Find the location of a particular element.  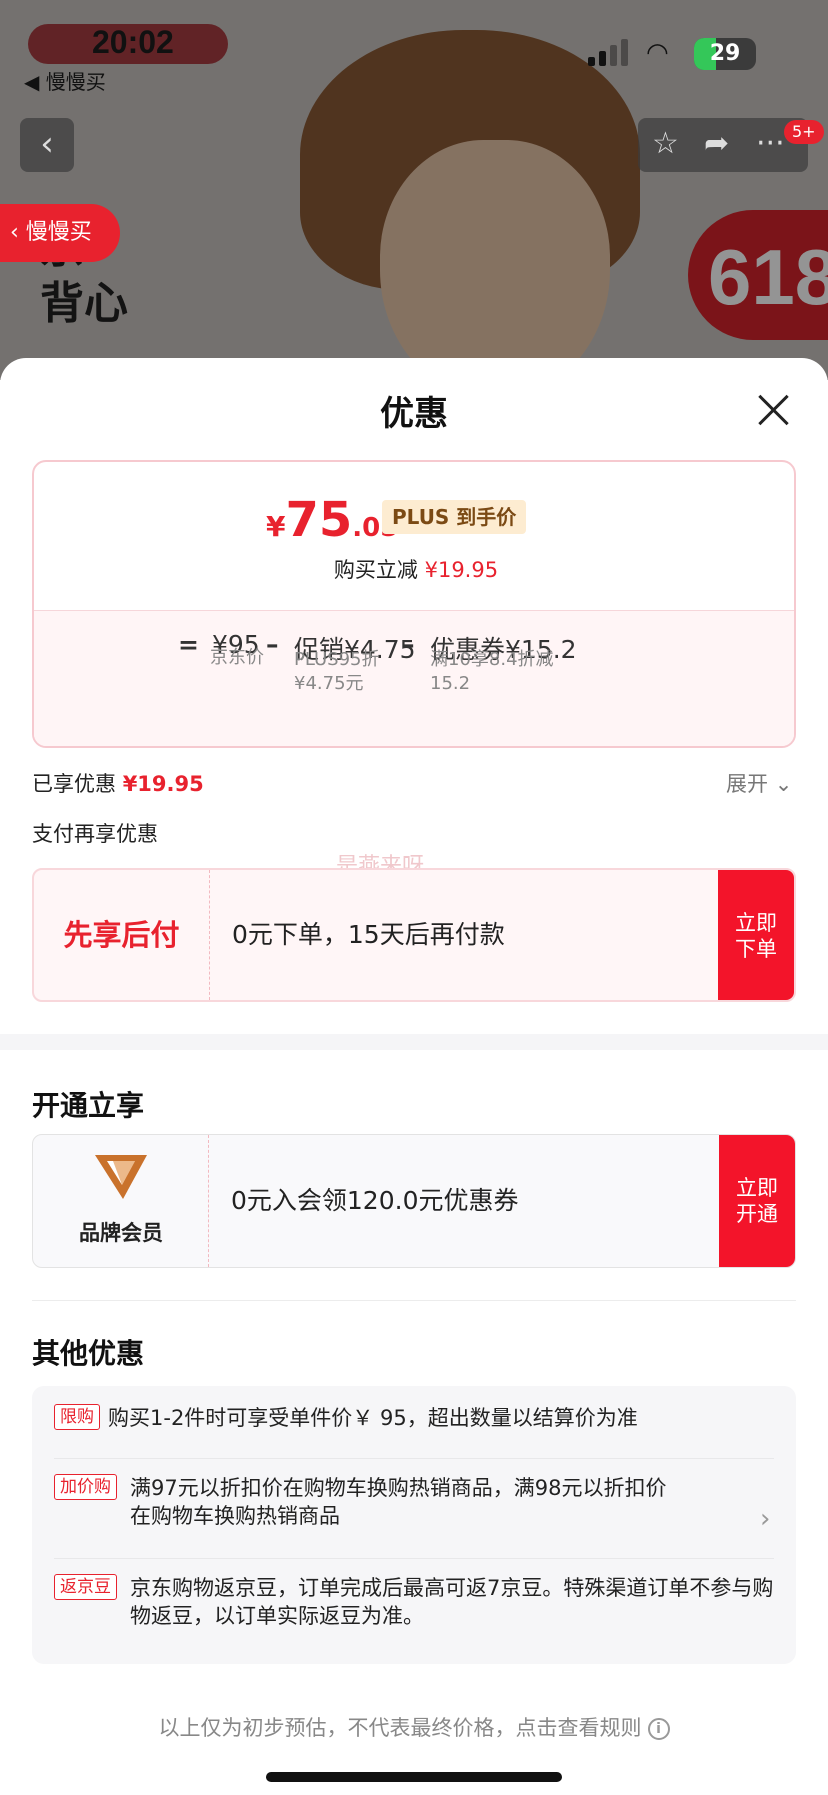

nav-actions: ☆ ➦ ··· is located at coordinates (723, 145).